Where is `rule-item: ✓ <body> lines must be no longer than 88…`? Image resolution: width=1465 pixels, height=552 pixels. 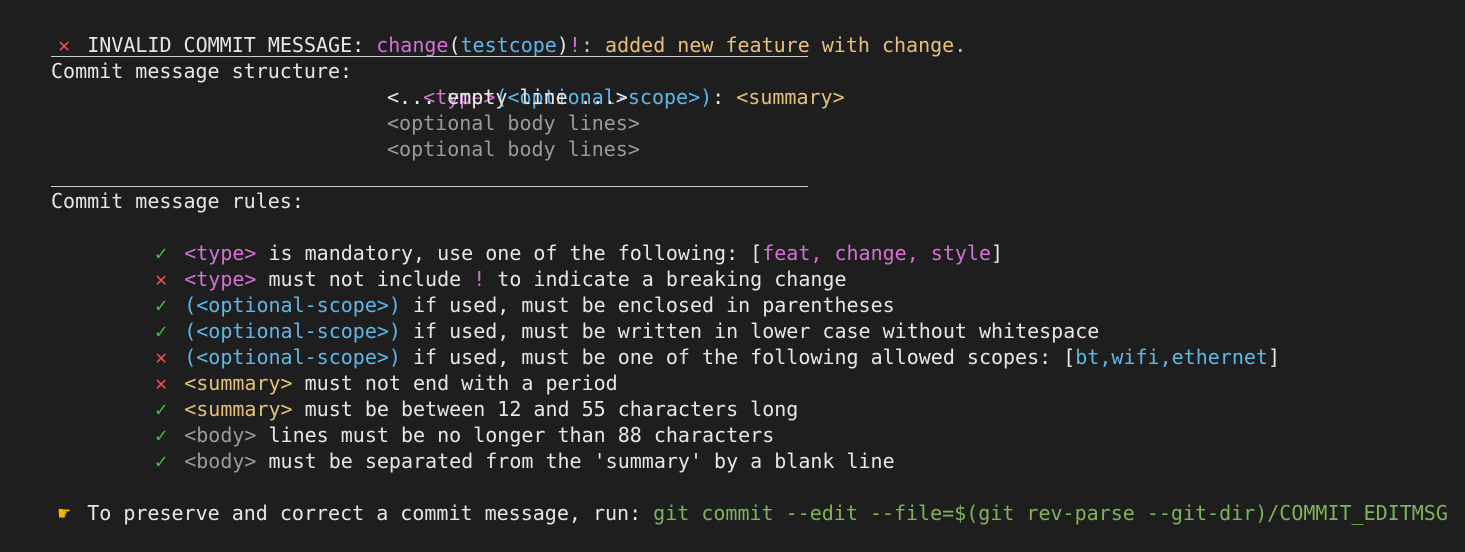 rule-item: ✓ <body> lines must be no longer than 88… is located at coordinates (438, 421).